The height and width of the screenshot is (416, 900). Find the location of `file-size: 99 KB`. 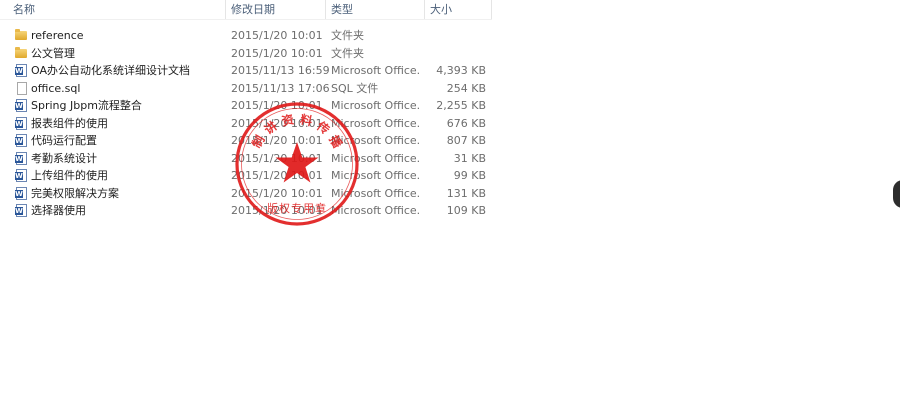

file-size: 99 KB is located at coordinates (469, 175).